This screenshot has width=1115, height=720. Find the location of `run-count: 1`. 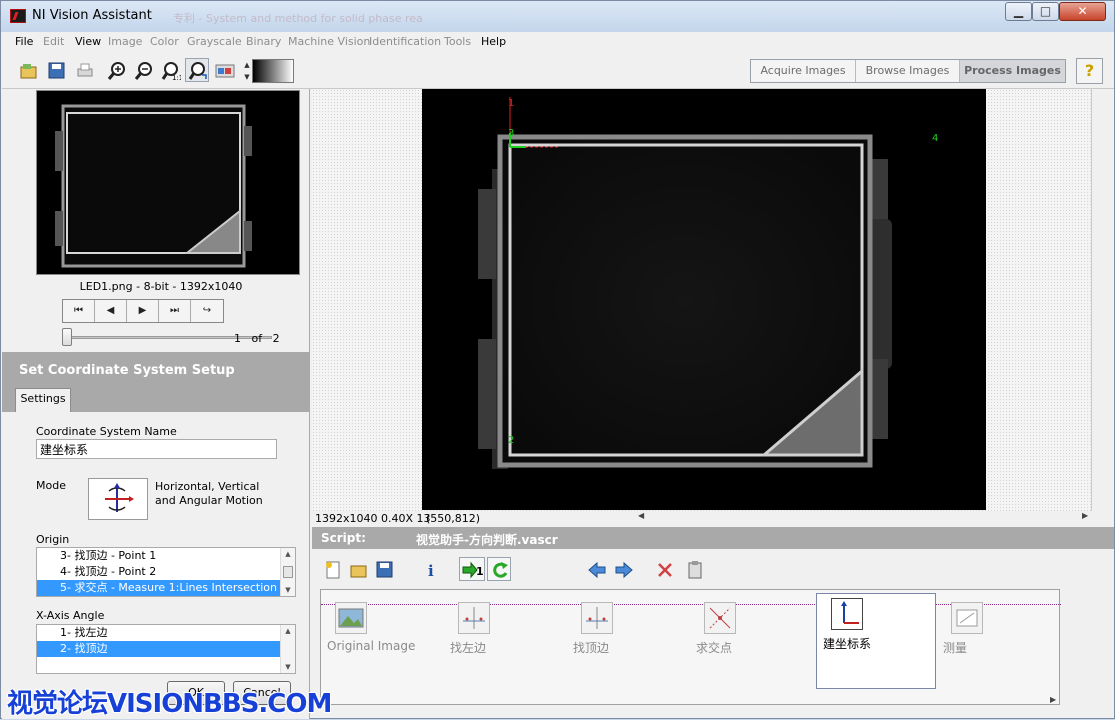

run-count: 1 is located at coordinates (480, 571).